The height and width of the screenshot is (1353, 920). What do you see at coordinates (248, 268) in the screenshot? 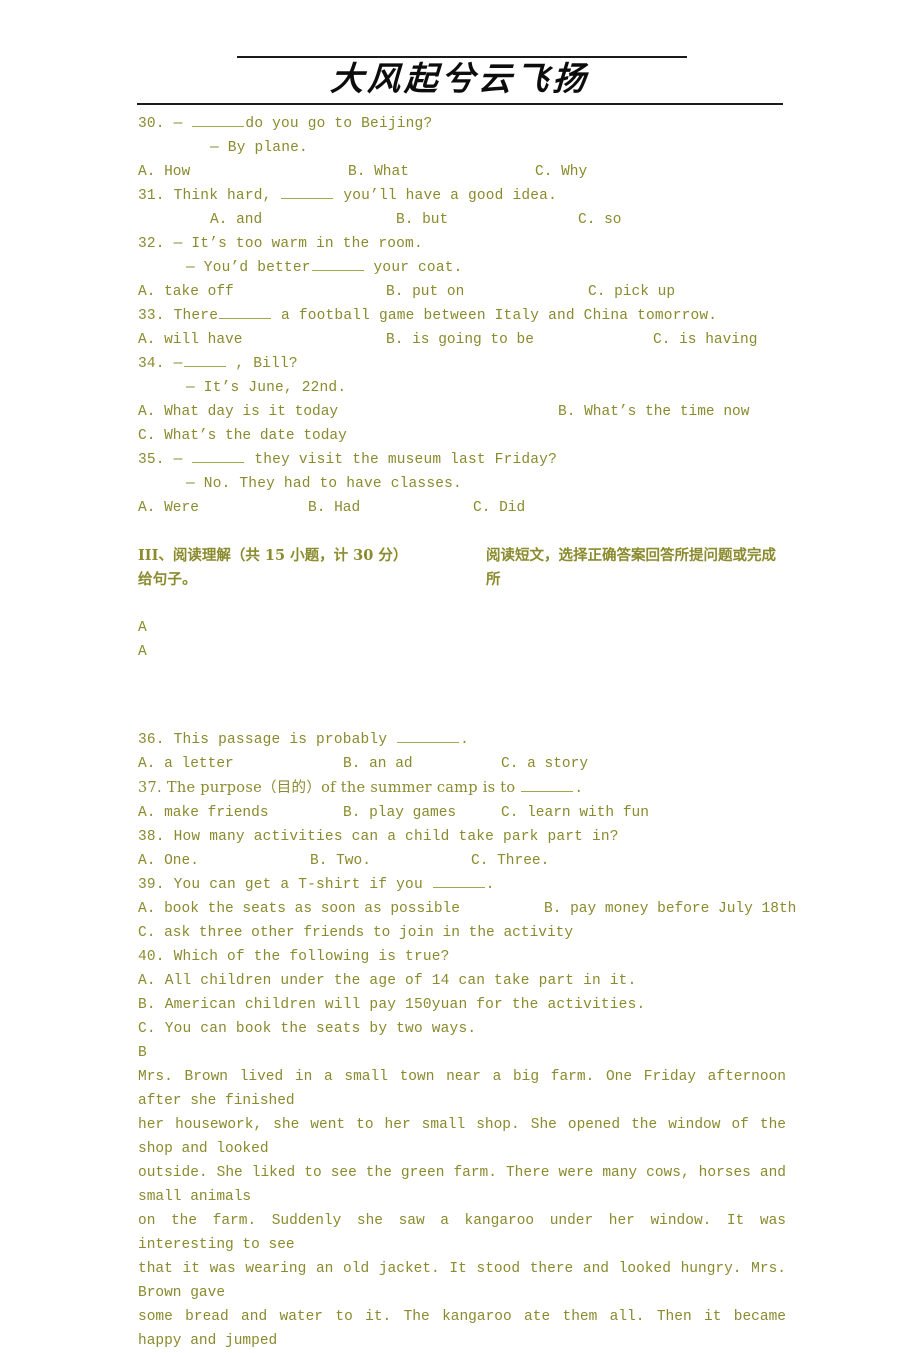
I see `q32-reply-pre: — You’d better` at bounding box center [248, 268].